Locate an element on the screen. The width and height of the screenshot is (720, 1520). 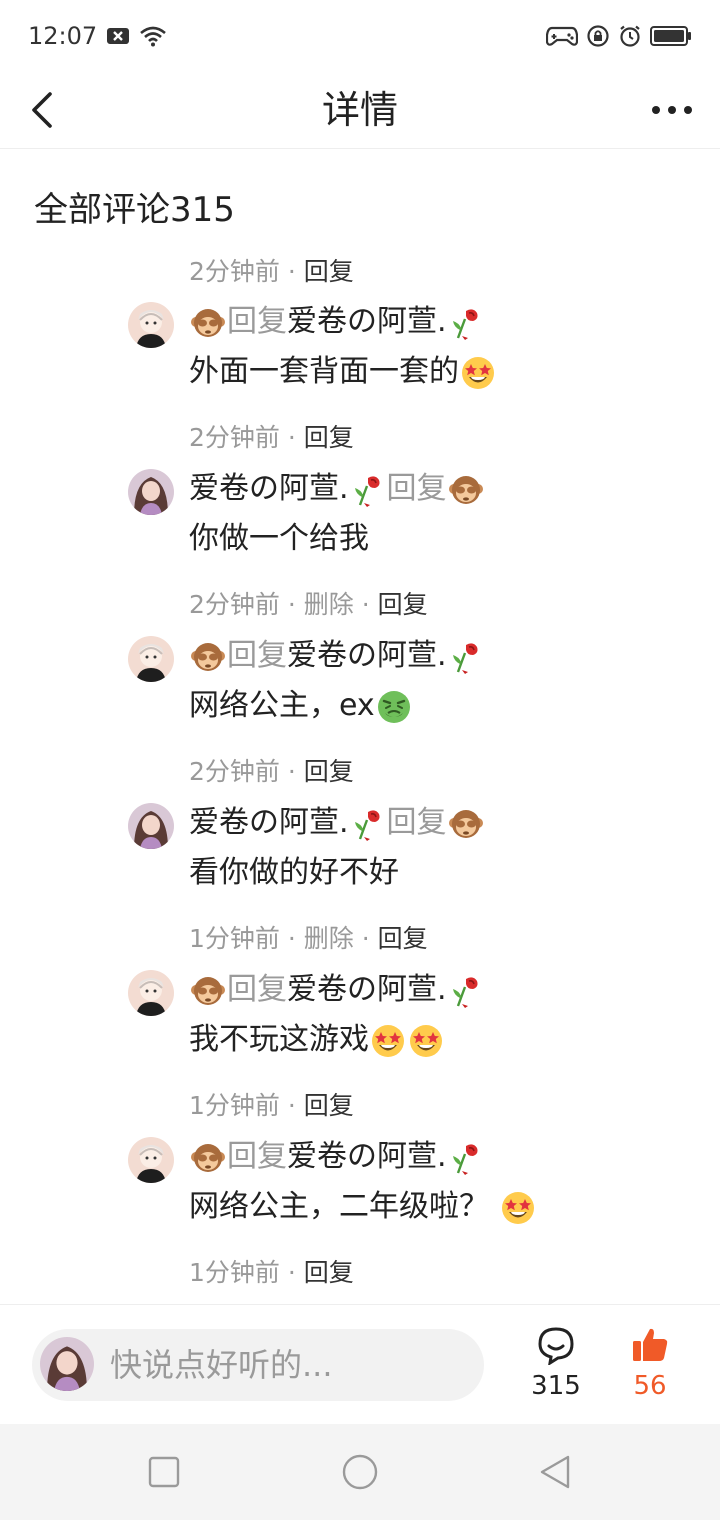
comment-meta: 2分钟前 · 删除 · 回复 is located at coordinates (308, 604).